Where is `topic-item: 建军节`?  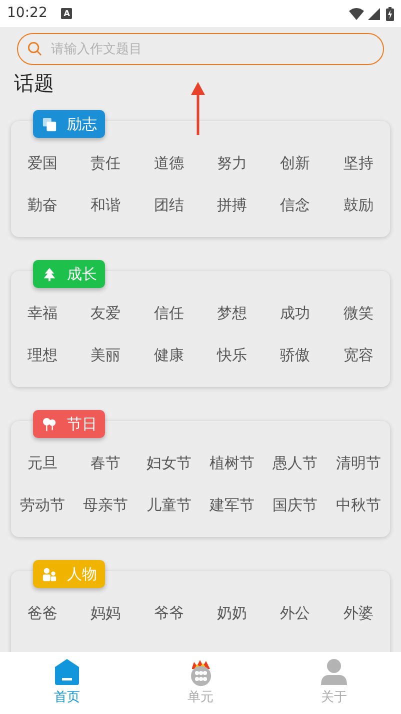 topic-item: 建军节 is located at coordinates (232, 505).